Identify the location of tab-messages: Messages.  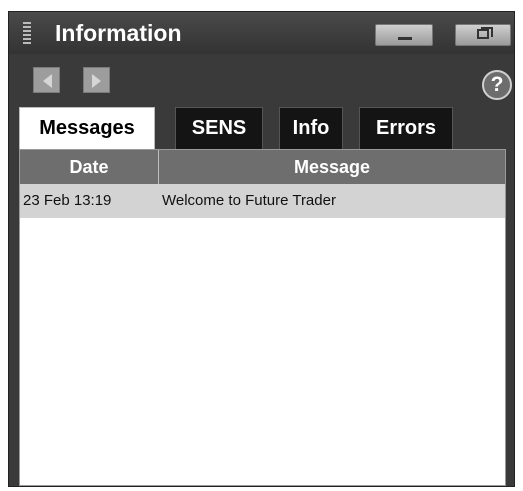
(87, 128).